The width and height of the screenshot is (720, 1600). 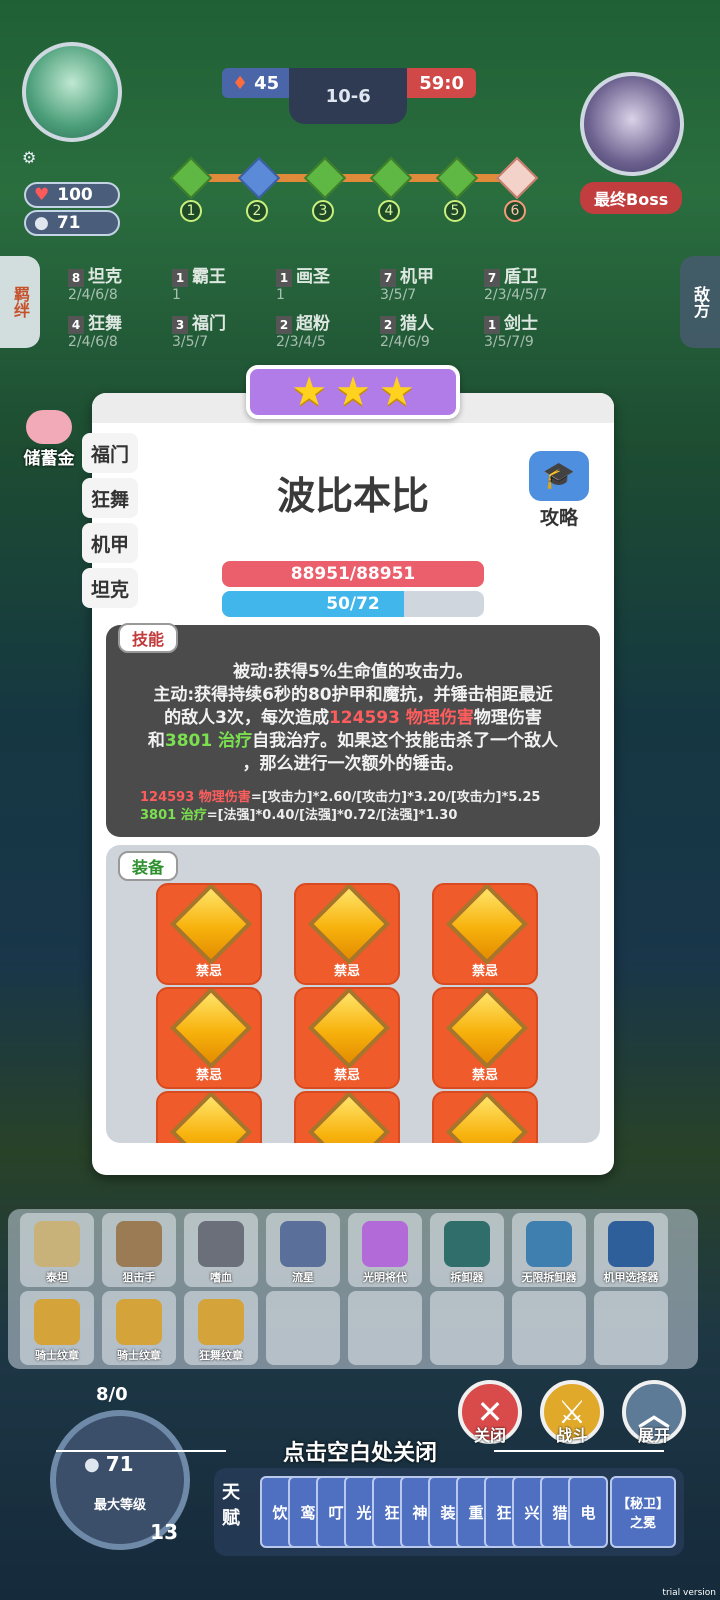 I want to click on inventory-slot: 泰坦, so click(x=57, y=1250).